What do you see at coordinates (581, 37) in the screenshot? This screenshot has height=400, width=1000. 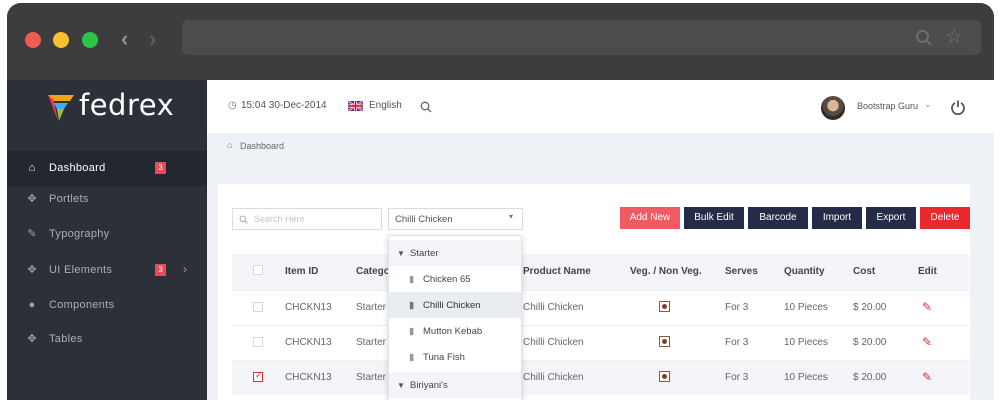 I see `address-bar: ☆` at bounding box center [581, 37].